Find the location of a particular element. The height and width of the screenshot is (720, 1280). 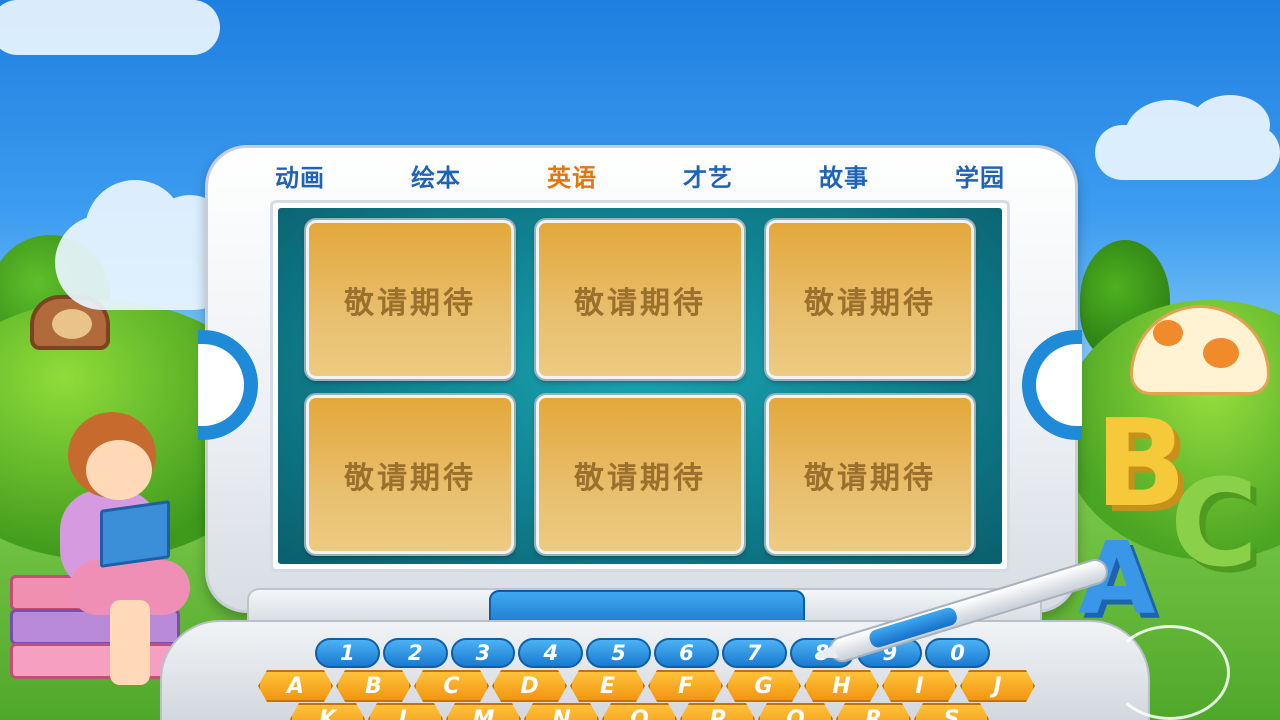

letter-key-row: K L M N O P Q R S is located at coordinates (655, 711).